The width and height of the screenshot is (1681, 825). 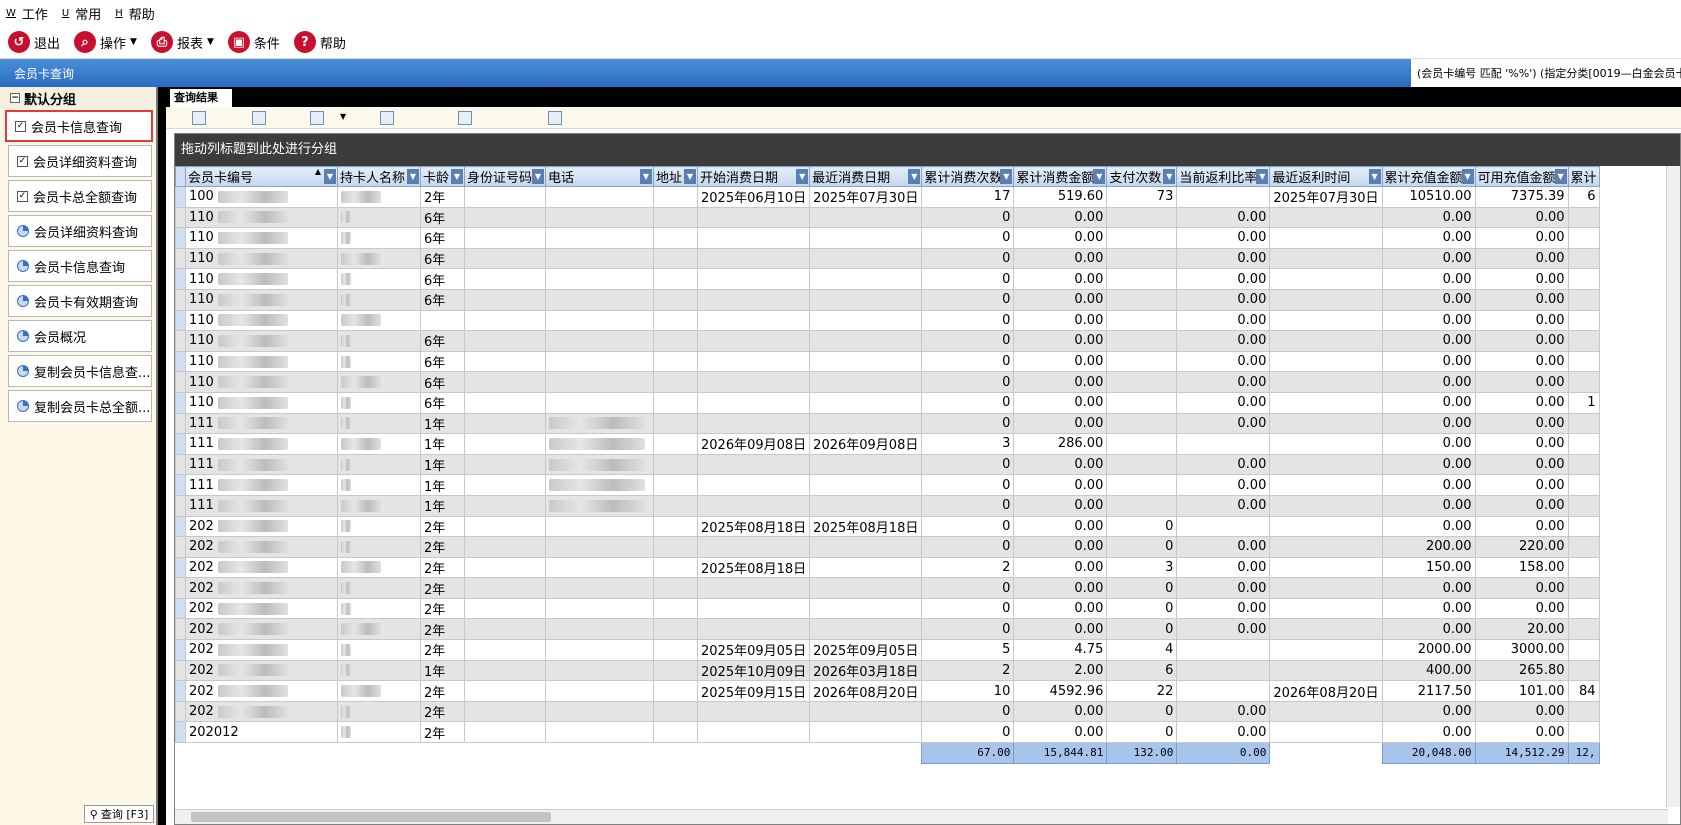 I want to click on help-button: ? 帮助, so click(x=319, y=42).